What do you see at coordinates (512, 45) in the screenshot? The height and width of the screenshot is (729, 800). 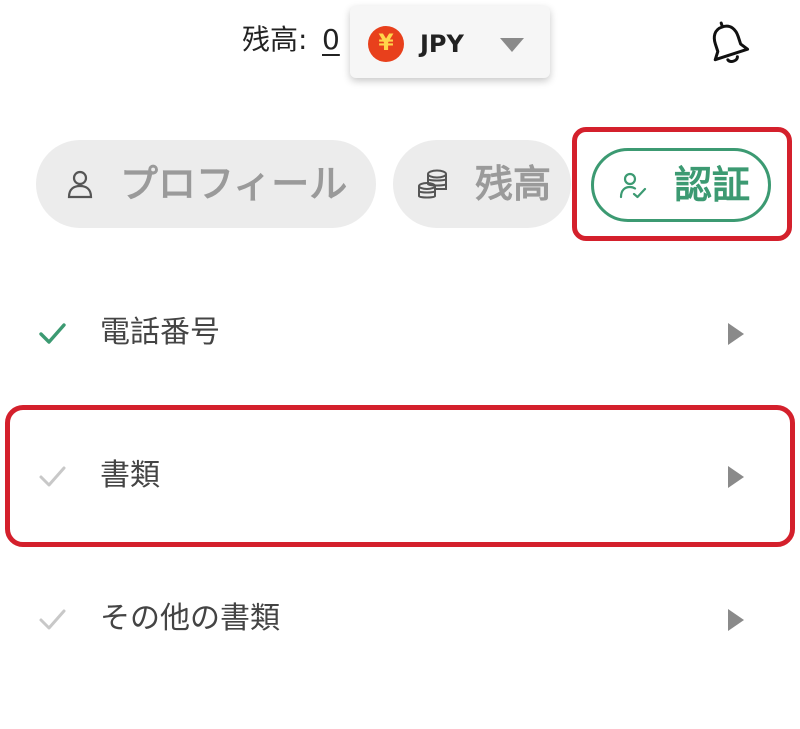 I see `caret-down-icon` at bounding box center [512, 45].